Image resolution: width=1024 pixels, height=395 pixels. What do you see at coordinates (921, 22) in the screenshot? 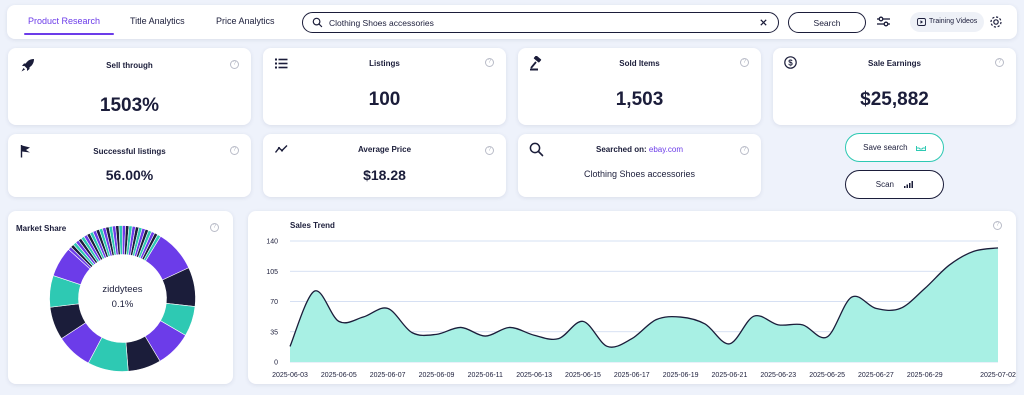
I see `play-icon` at bounding box center [921, 22].